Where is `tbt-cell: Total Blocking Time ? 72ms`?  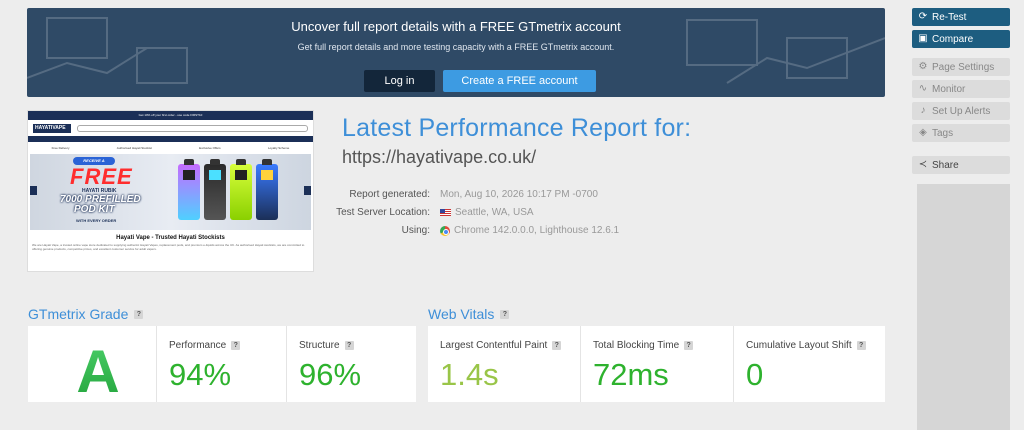 tbt-cell: Total Blocking Time ? 72ms is located at coordinates (656, 364).